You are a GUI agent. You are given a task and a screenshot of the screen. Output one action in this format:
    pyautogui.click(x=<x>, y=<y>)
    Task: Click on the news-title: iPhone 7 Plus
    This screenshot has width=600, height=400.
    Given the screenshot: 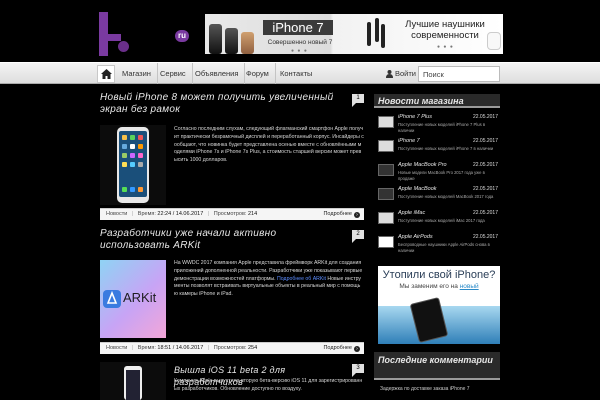 What is the action you would take?
    pyautogui.click(x=415, y=117)
    